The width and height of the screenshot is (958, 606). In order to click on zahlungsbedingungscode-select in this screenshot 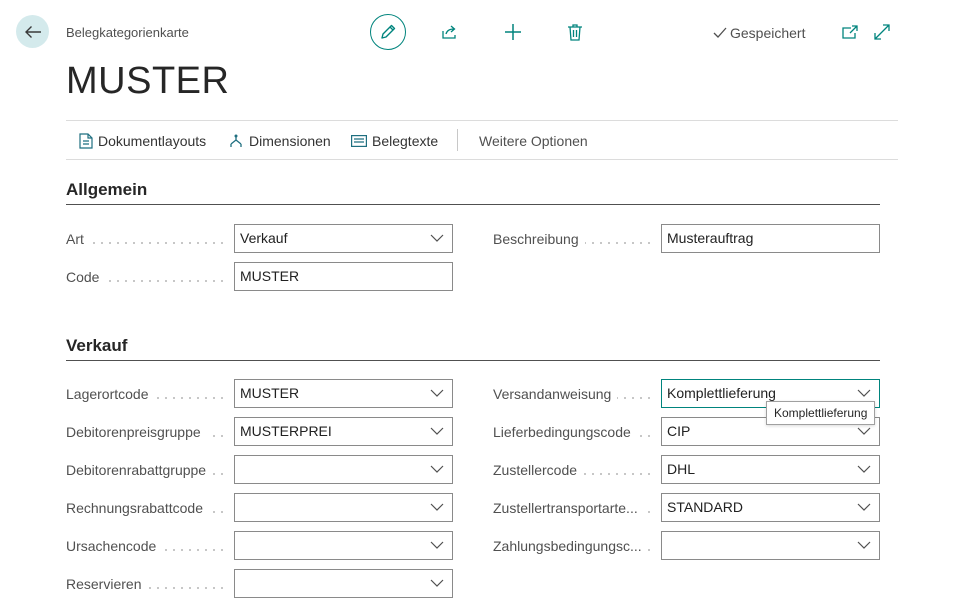, I will do `click(770, 545)`.